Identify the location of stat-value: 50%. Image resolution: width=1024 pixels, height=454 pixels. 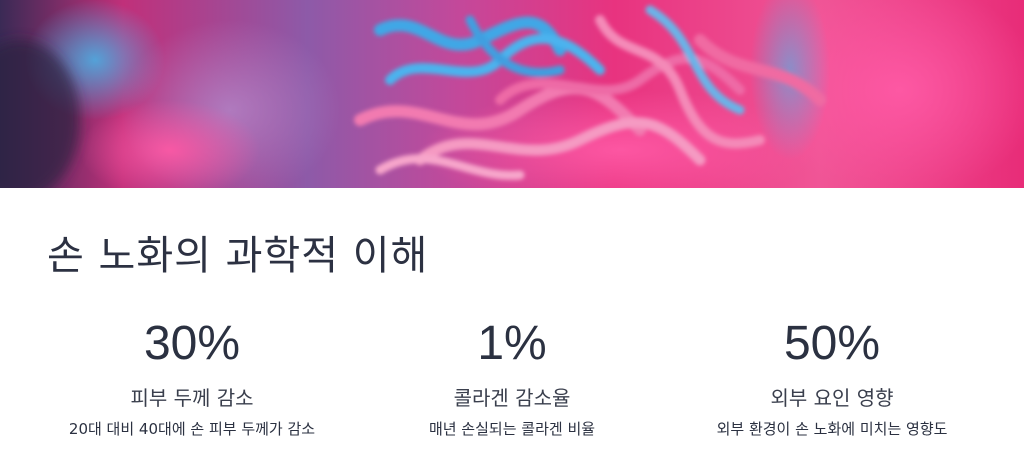
(832, 343).